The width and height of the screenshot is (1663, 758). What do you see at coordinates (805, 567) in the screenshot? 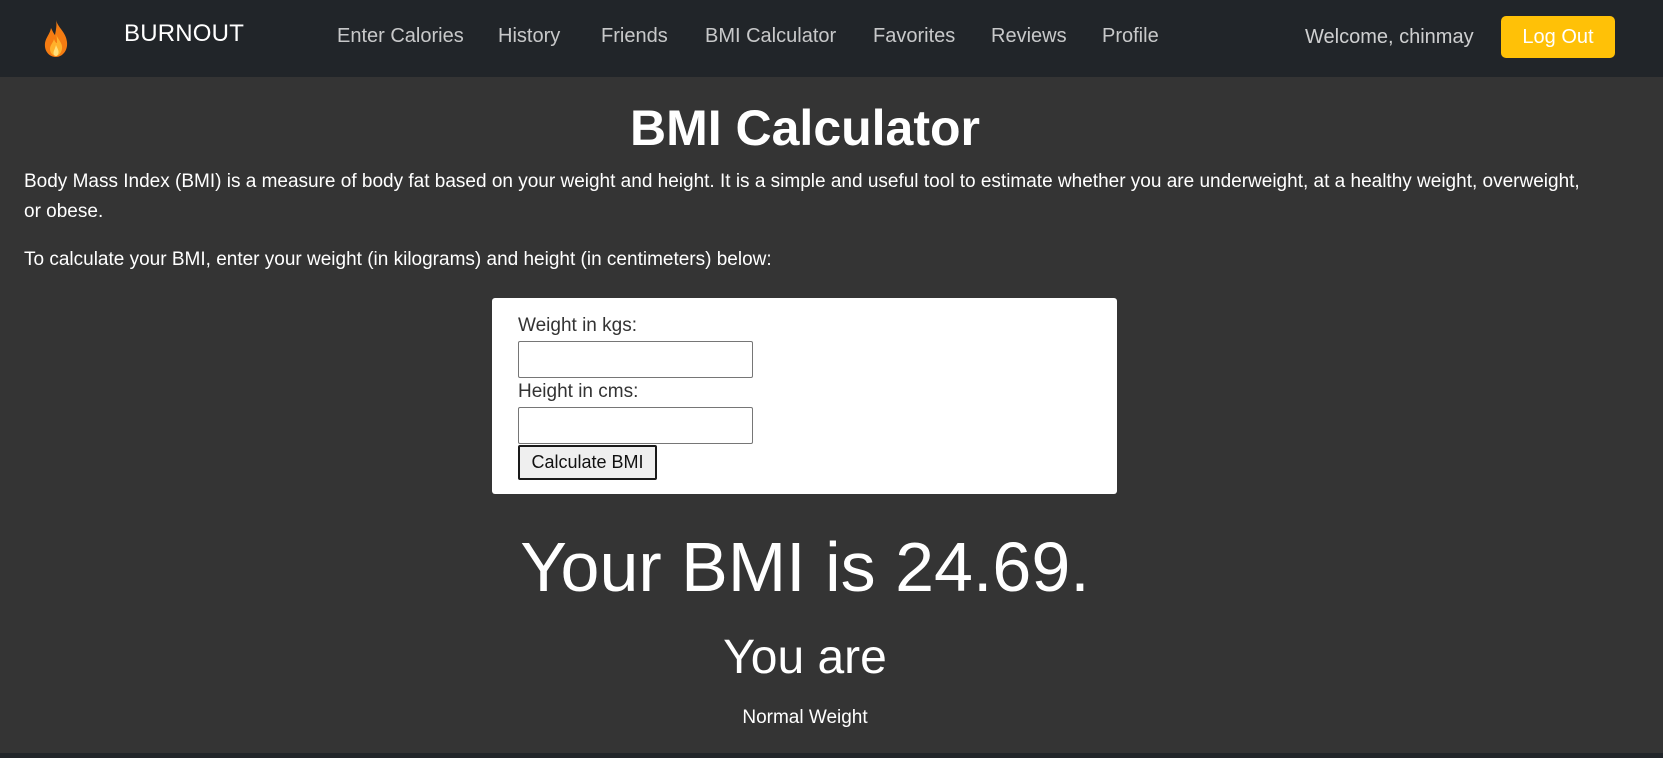
I see `bmi-result: Your BMI is 24.69.` at bounding box center [805, 567].